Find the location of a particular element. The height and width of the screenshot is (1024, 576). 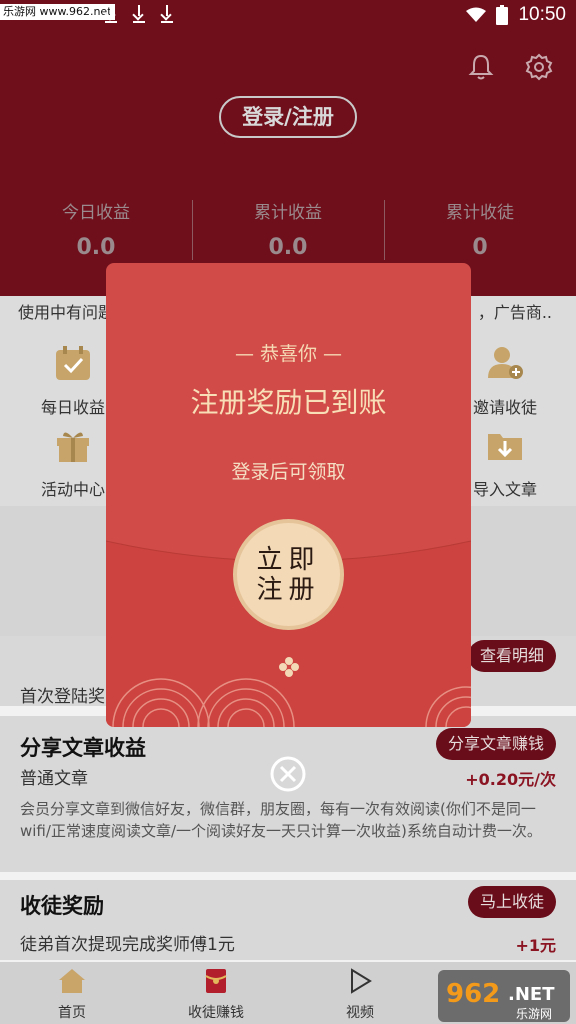

site-logo: 962 .NET 乐游网 is located at coordinates (504, 996).